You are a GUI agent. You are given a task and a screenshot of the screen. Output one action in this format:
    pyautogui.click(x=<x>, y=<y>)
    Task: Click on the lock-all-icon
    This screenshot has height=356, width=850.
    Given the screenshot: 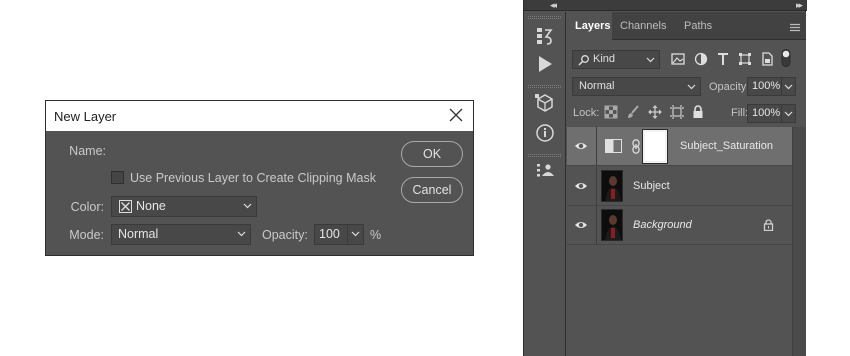 What is the action you would take?
    pyautogui.click(x=698, y=112)
    